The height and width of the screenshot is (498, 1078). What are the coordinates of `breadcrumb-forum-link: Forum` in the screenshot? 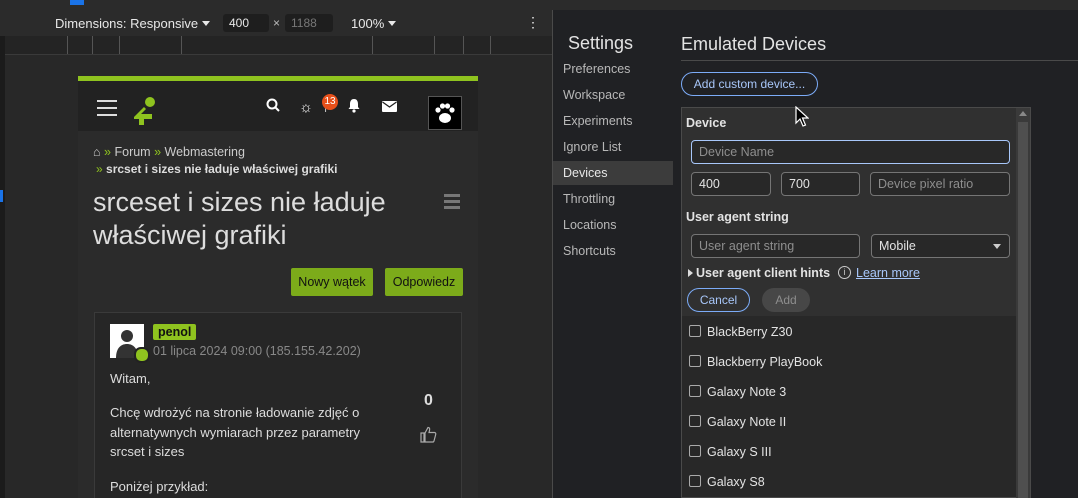 It's located at (132, 152).